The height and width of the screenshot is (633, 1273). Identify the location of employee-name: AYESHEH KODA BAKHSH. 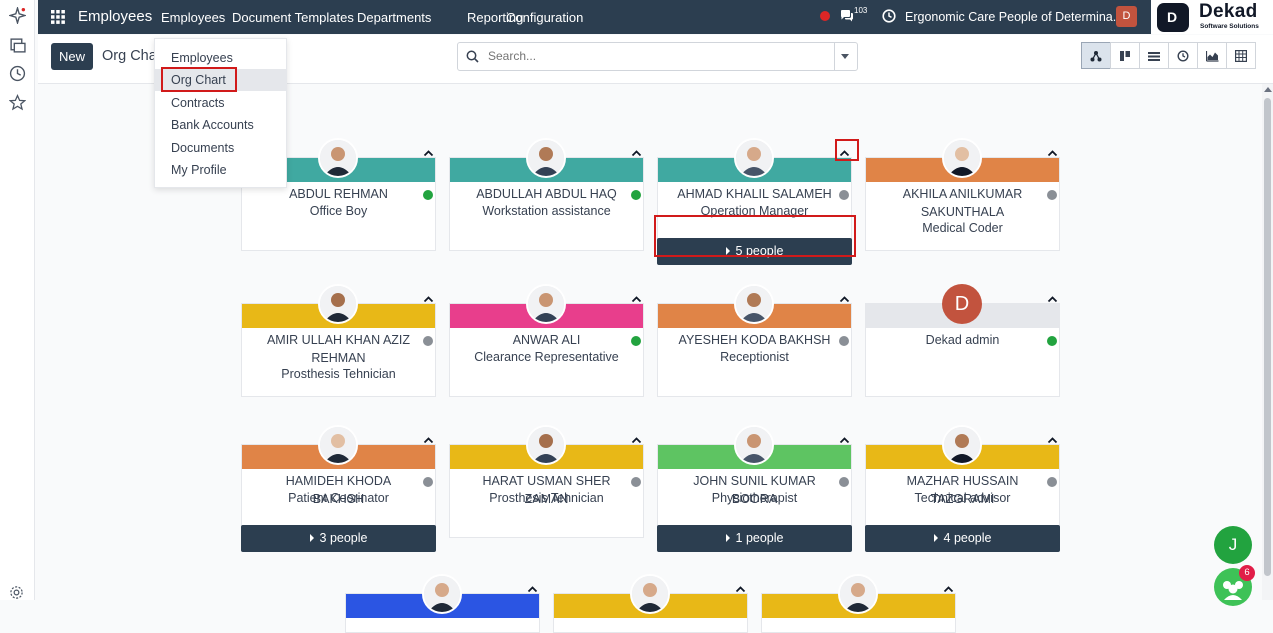
(754, 340).